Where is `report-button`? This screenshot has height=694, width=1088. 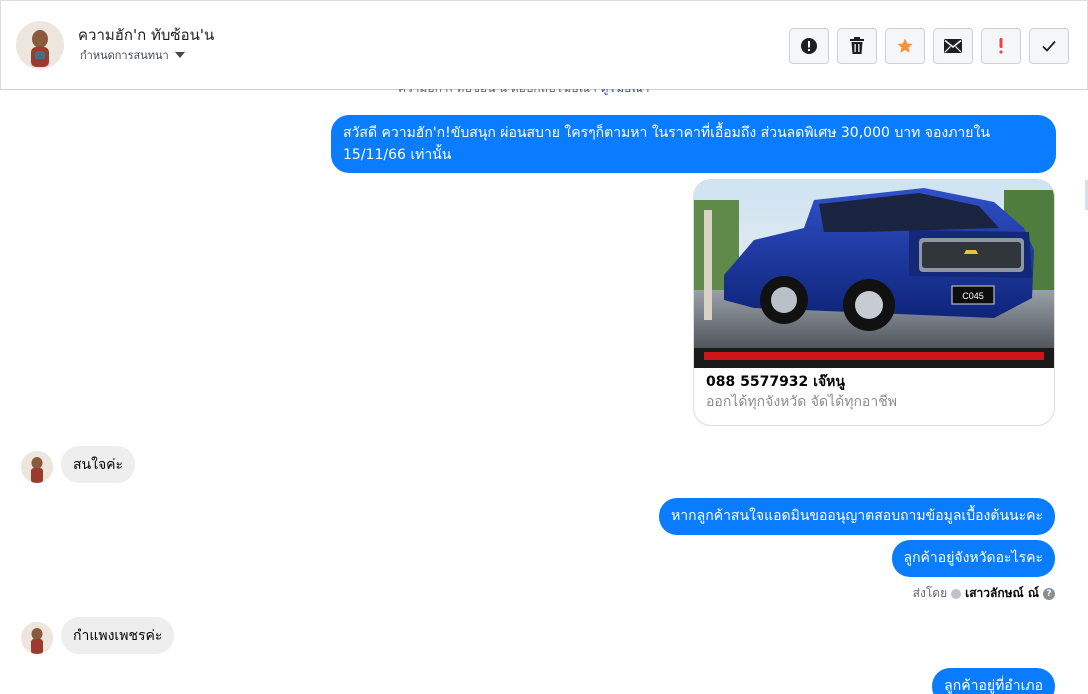
report-button is located at coordinates (809, 46).